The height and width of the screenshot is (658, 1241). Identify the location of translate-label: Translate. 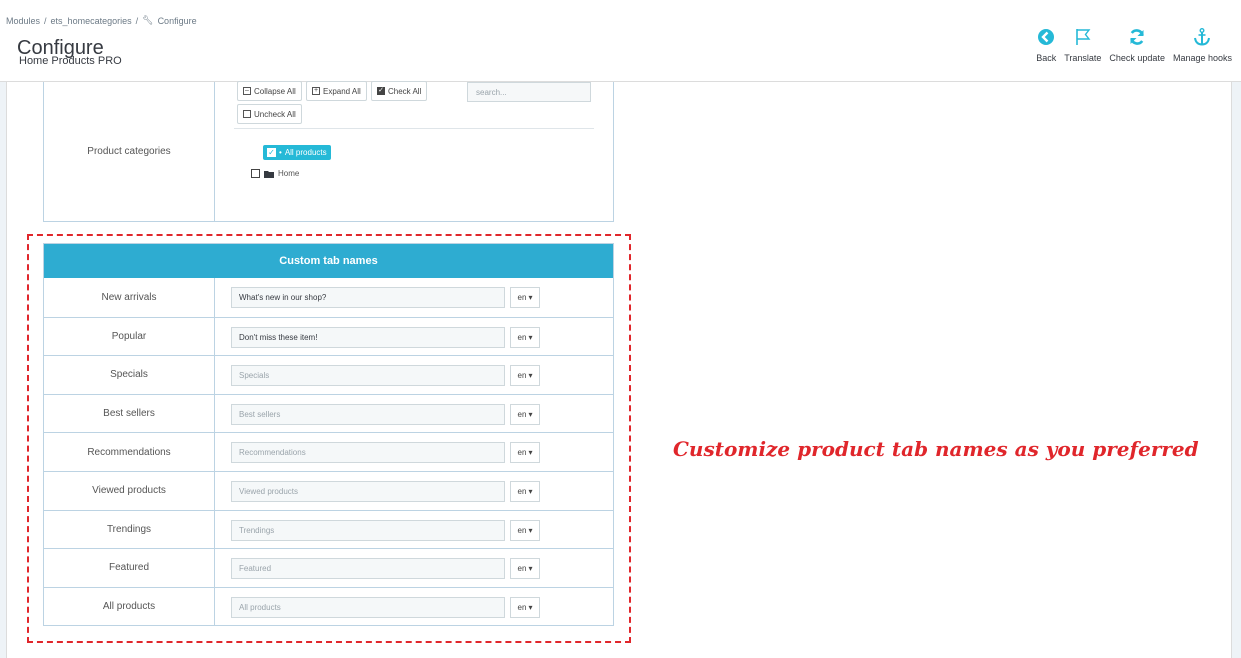
(1083, 58).